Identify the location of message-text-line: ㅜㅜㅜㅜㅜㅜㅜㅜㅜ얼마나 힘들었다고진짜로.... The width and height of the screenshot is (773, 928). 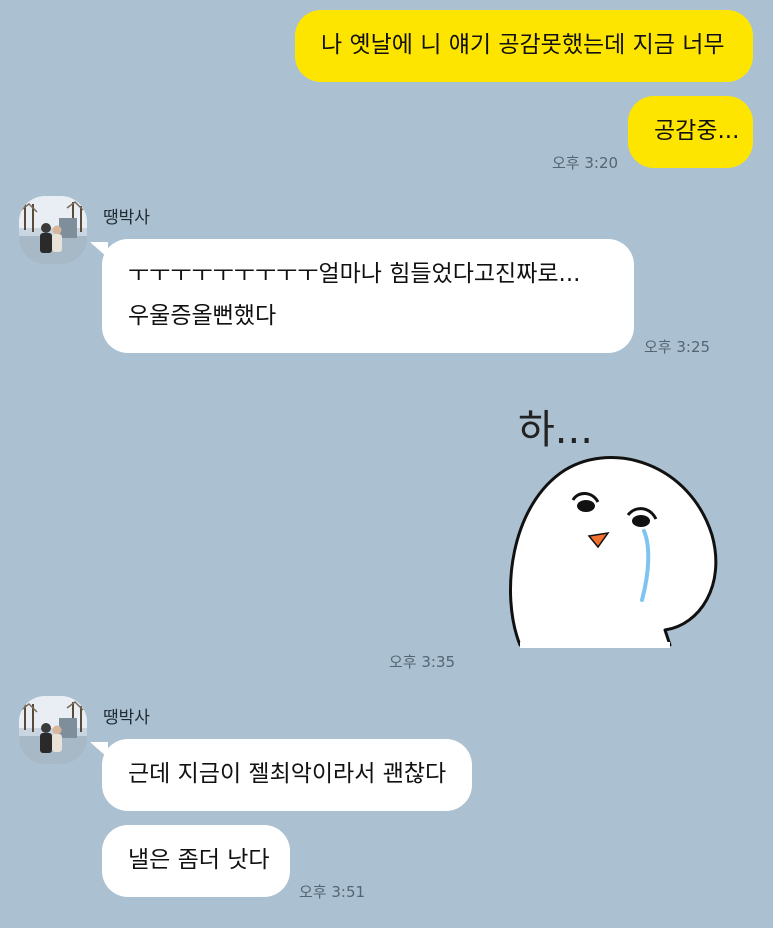
(354, 274).